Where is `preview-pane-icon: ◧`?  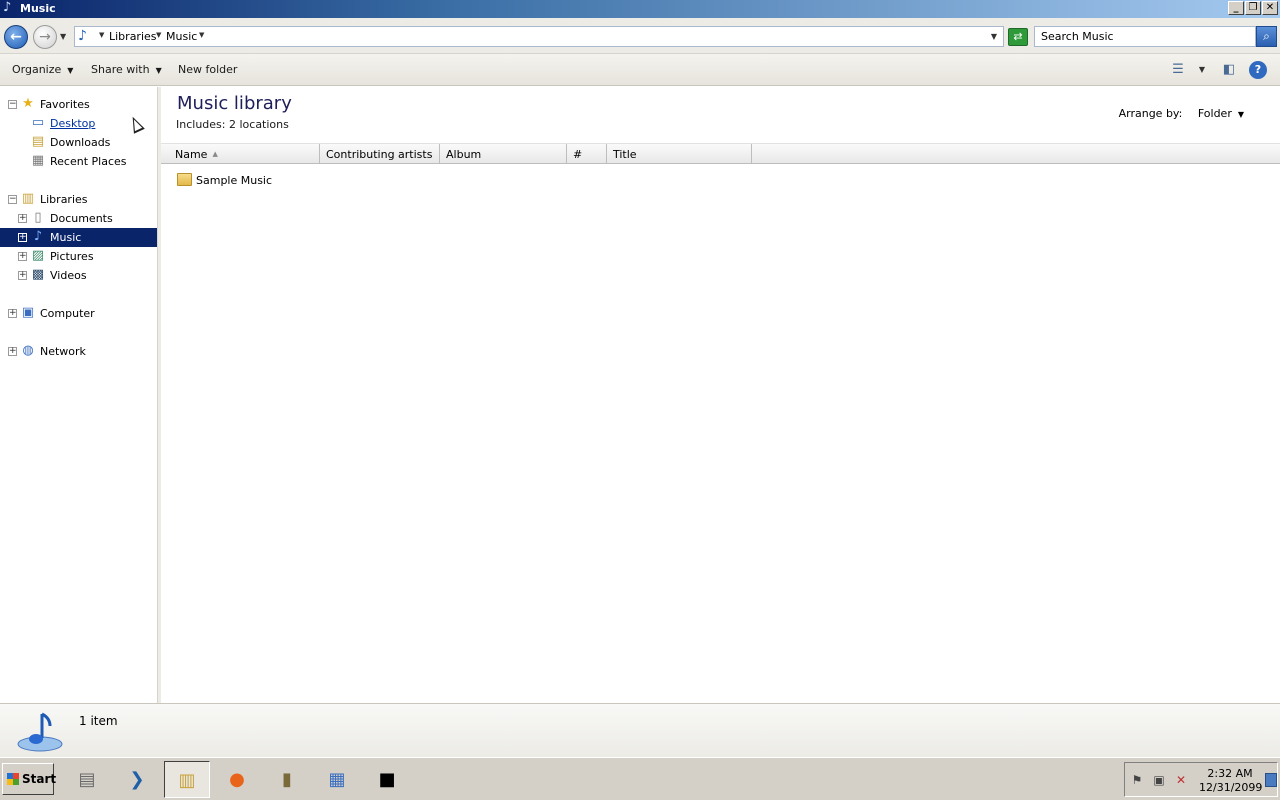 preview-pane-icon: ◧ is located at coordinates (1229, 70).